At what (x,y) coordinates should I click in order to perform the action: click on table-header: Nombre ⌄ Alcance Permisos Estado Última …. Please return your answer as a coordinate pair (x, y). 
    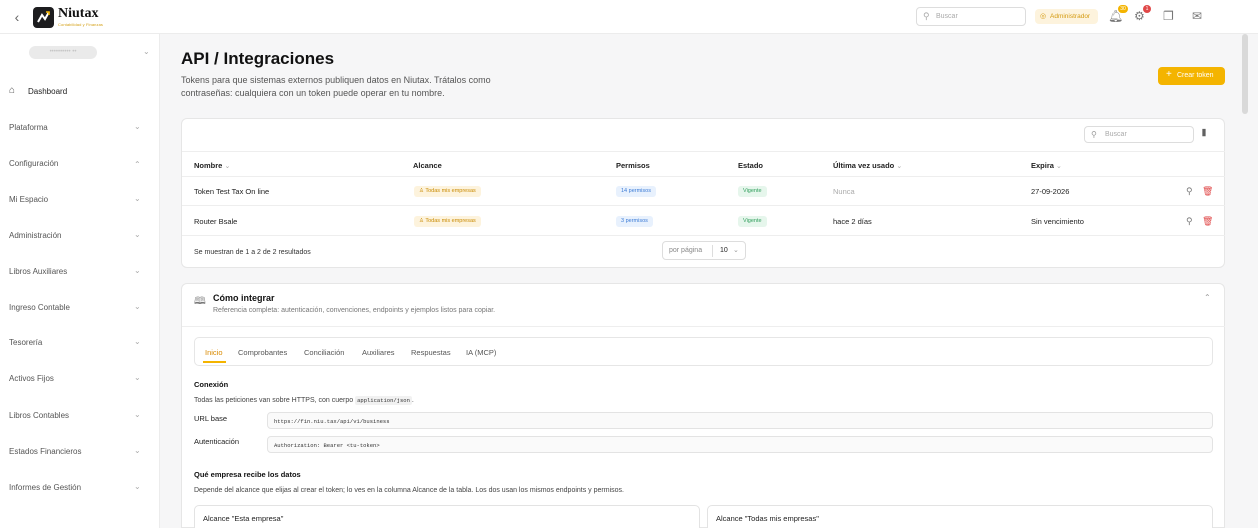
    Looking at the image, I should click on (703, 164).